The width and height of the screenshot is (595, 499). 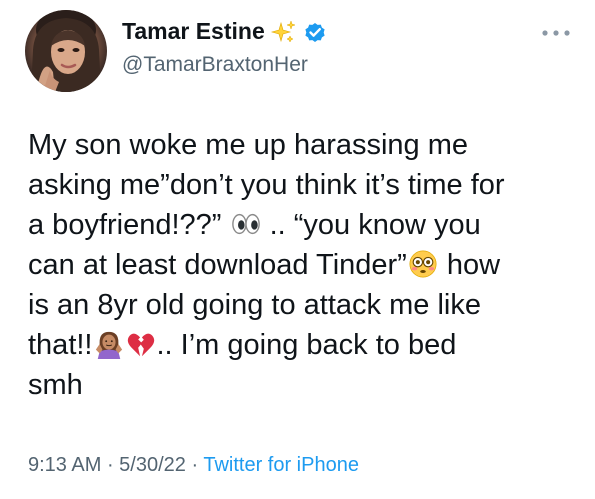 I want to click on tweet-source-link: Twitter for iPhone, so click(x=281, y=465).